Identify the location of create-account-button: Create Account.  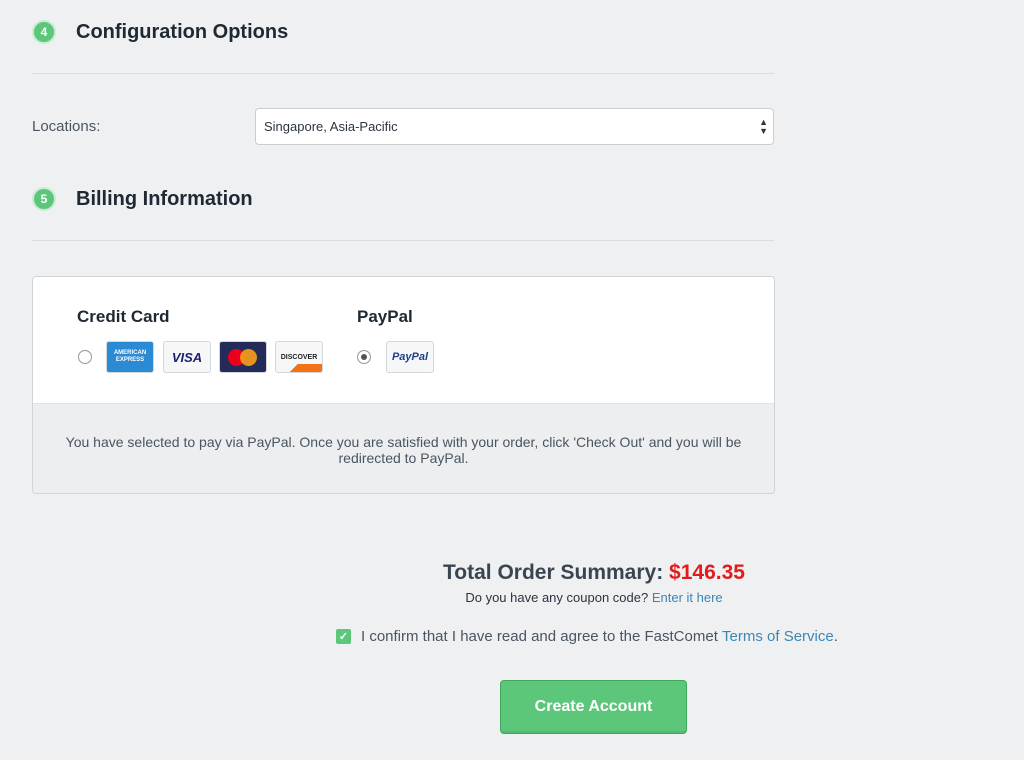
(593, 707).